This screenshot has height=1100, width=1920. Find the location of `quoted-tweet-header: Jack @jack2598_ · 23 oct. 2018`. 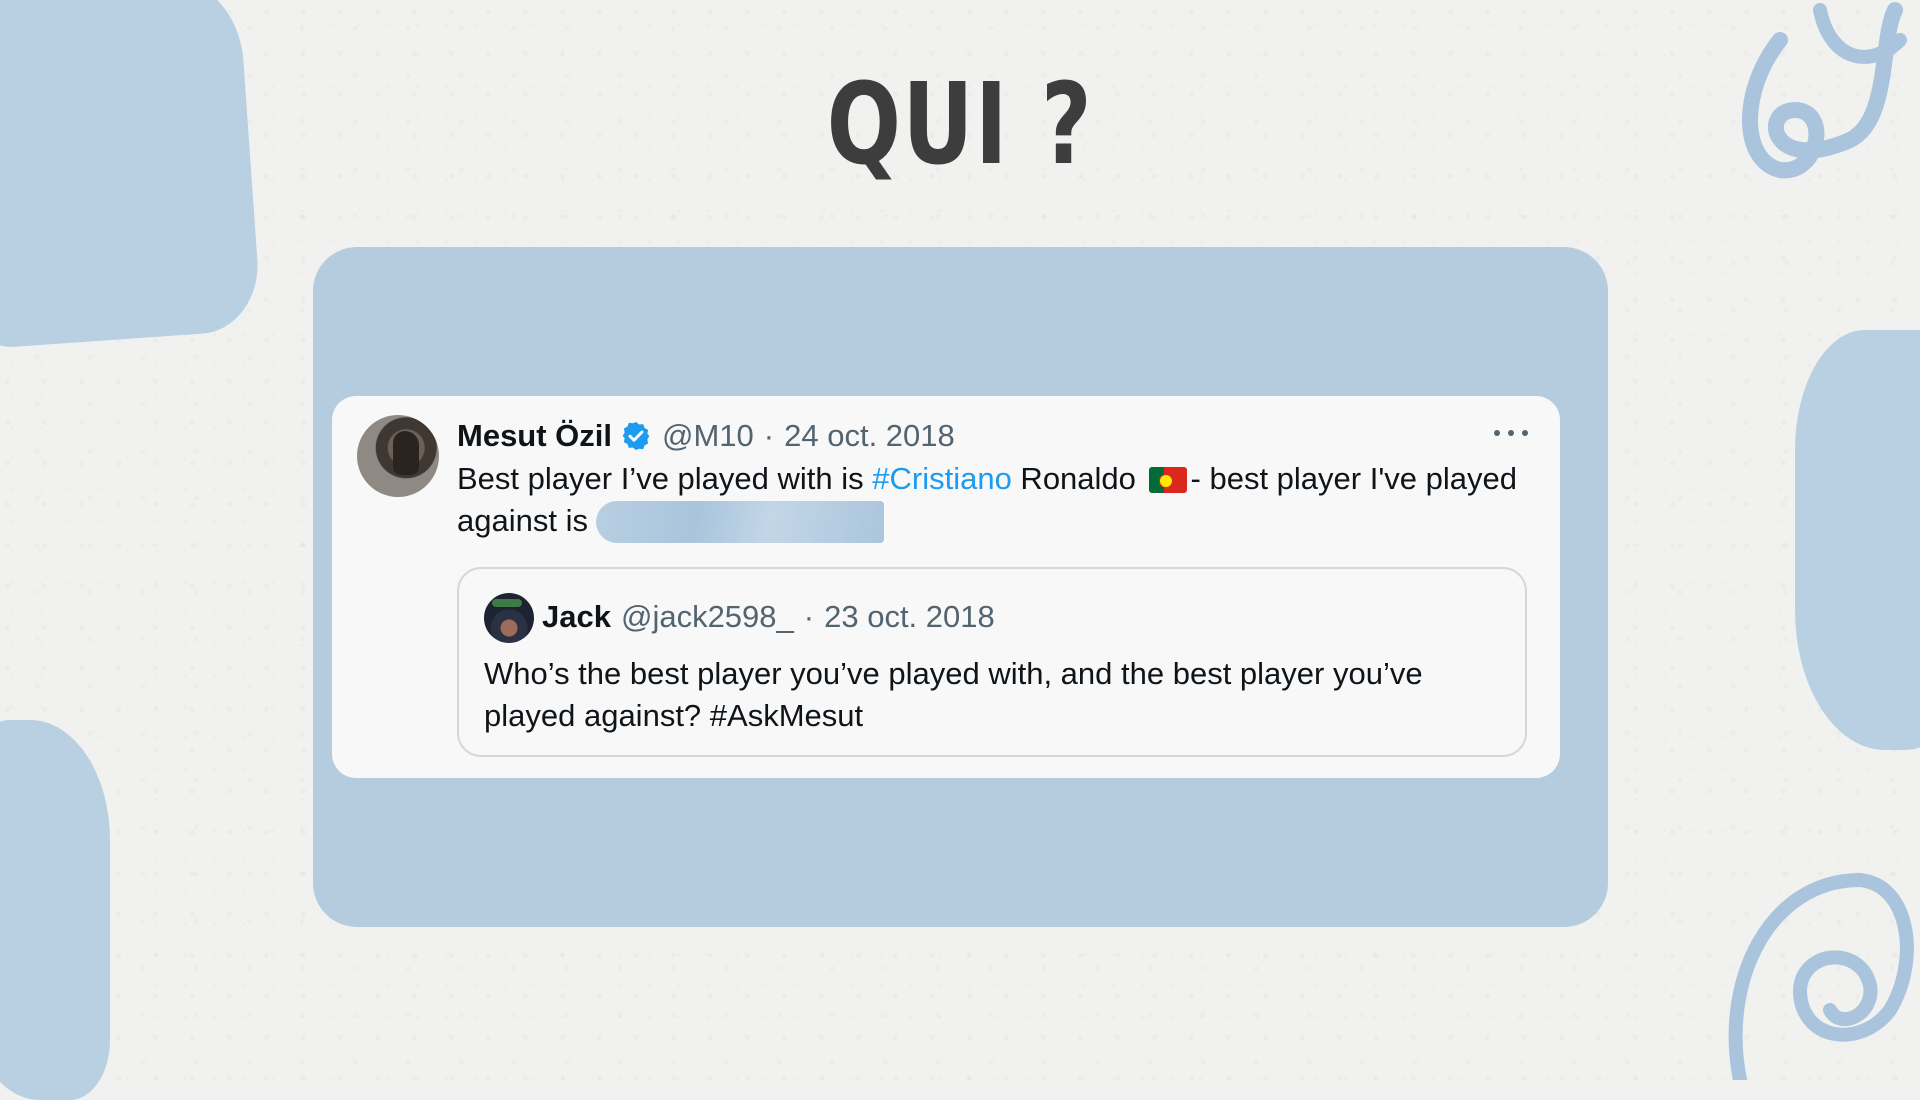

quoted-tweet-header: Jack @jack2598_ · 23 oct. 2018 is located at coordinates (768, 617).